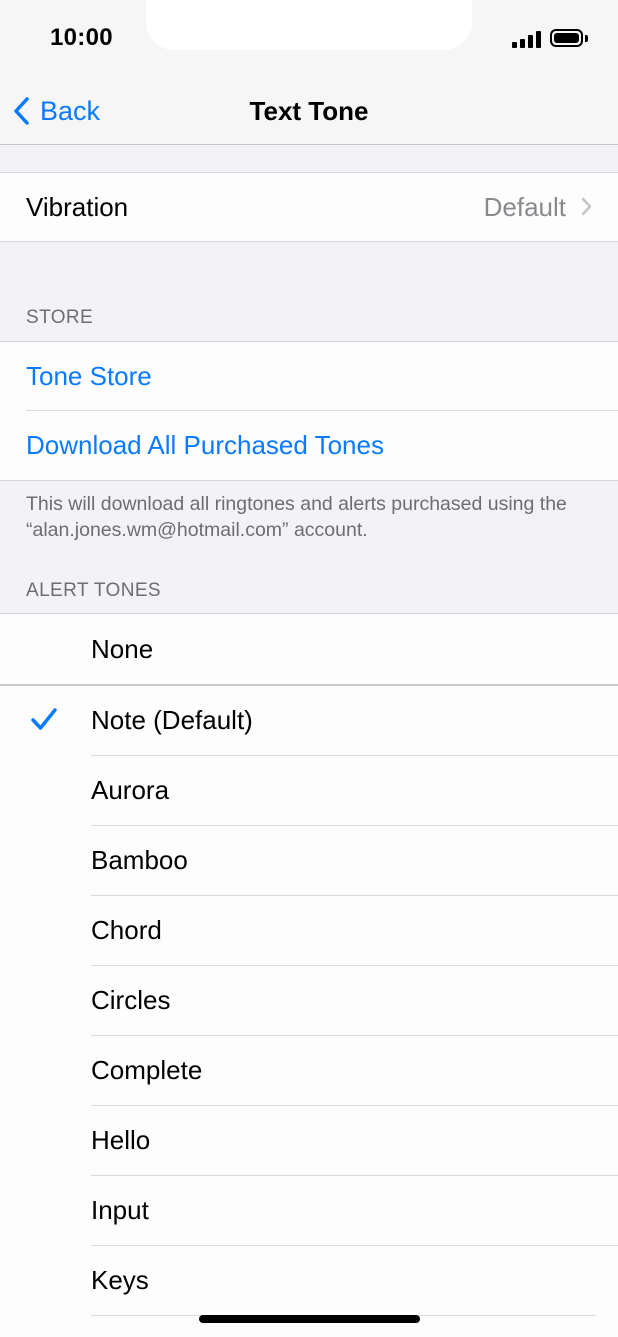 This screenshot has width=618, height=1337. Describe the element at coordinates (77, 207) in the screenshot. I see `vibration-label: Vibration` at that location.